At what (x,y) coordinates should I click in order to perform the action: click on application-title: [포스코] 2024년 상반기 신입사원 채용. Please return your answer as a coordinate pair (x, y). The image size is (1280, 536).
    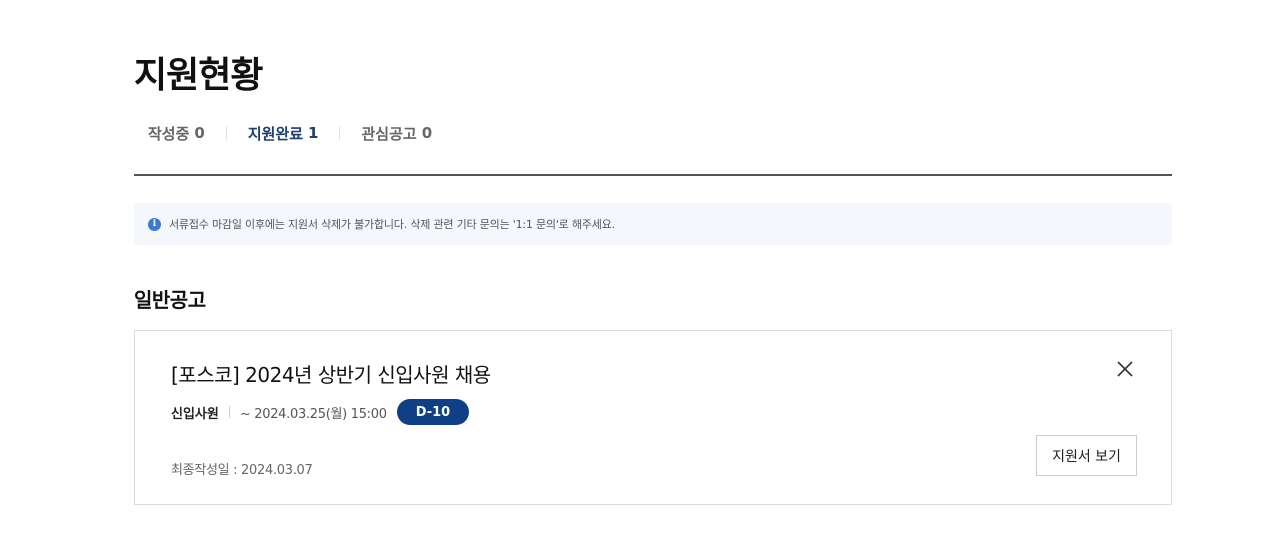
    Looking at the image, I should click on (331, 375).